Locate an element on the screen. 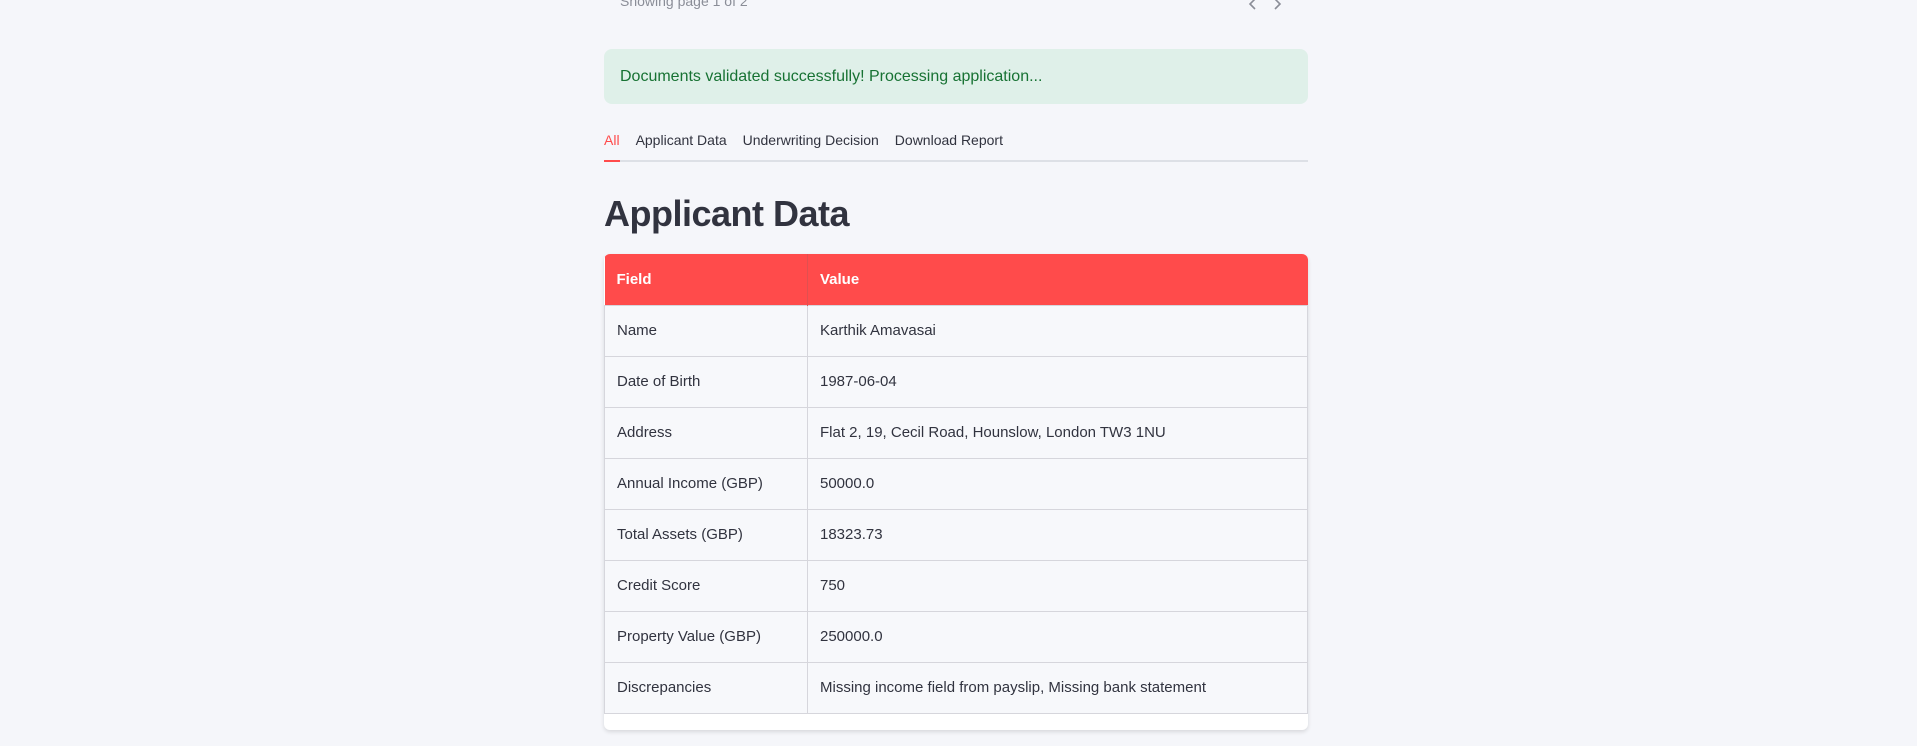  column-header-field: Field is located at coordinates (706, 279).